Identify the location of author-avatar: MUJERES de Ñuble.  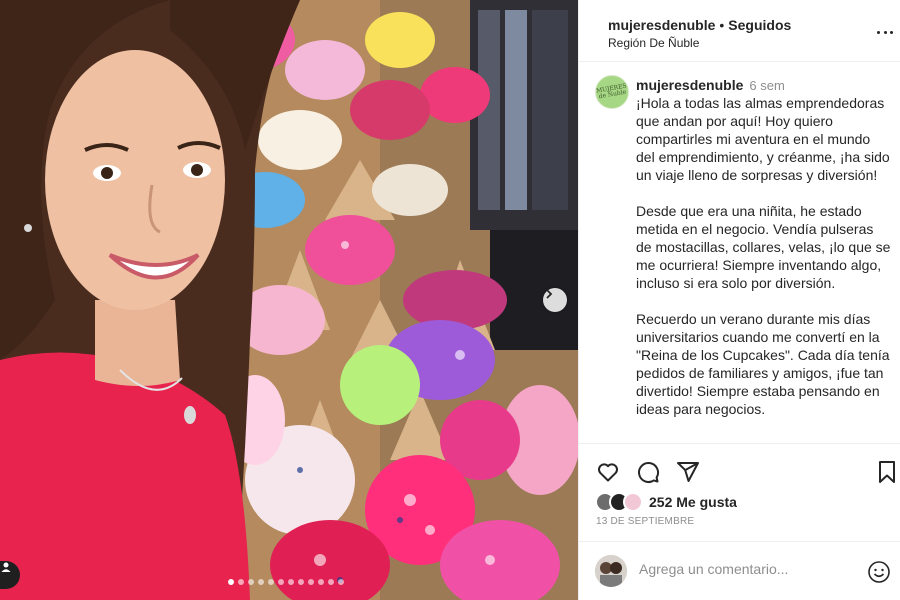
(612, 92).